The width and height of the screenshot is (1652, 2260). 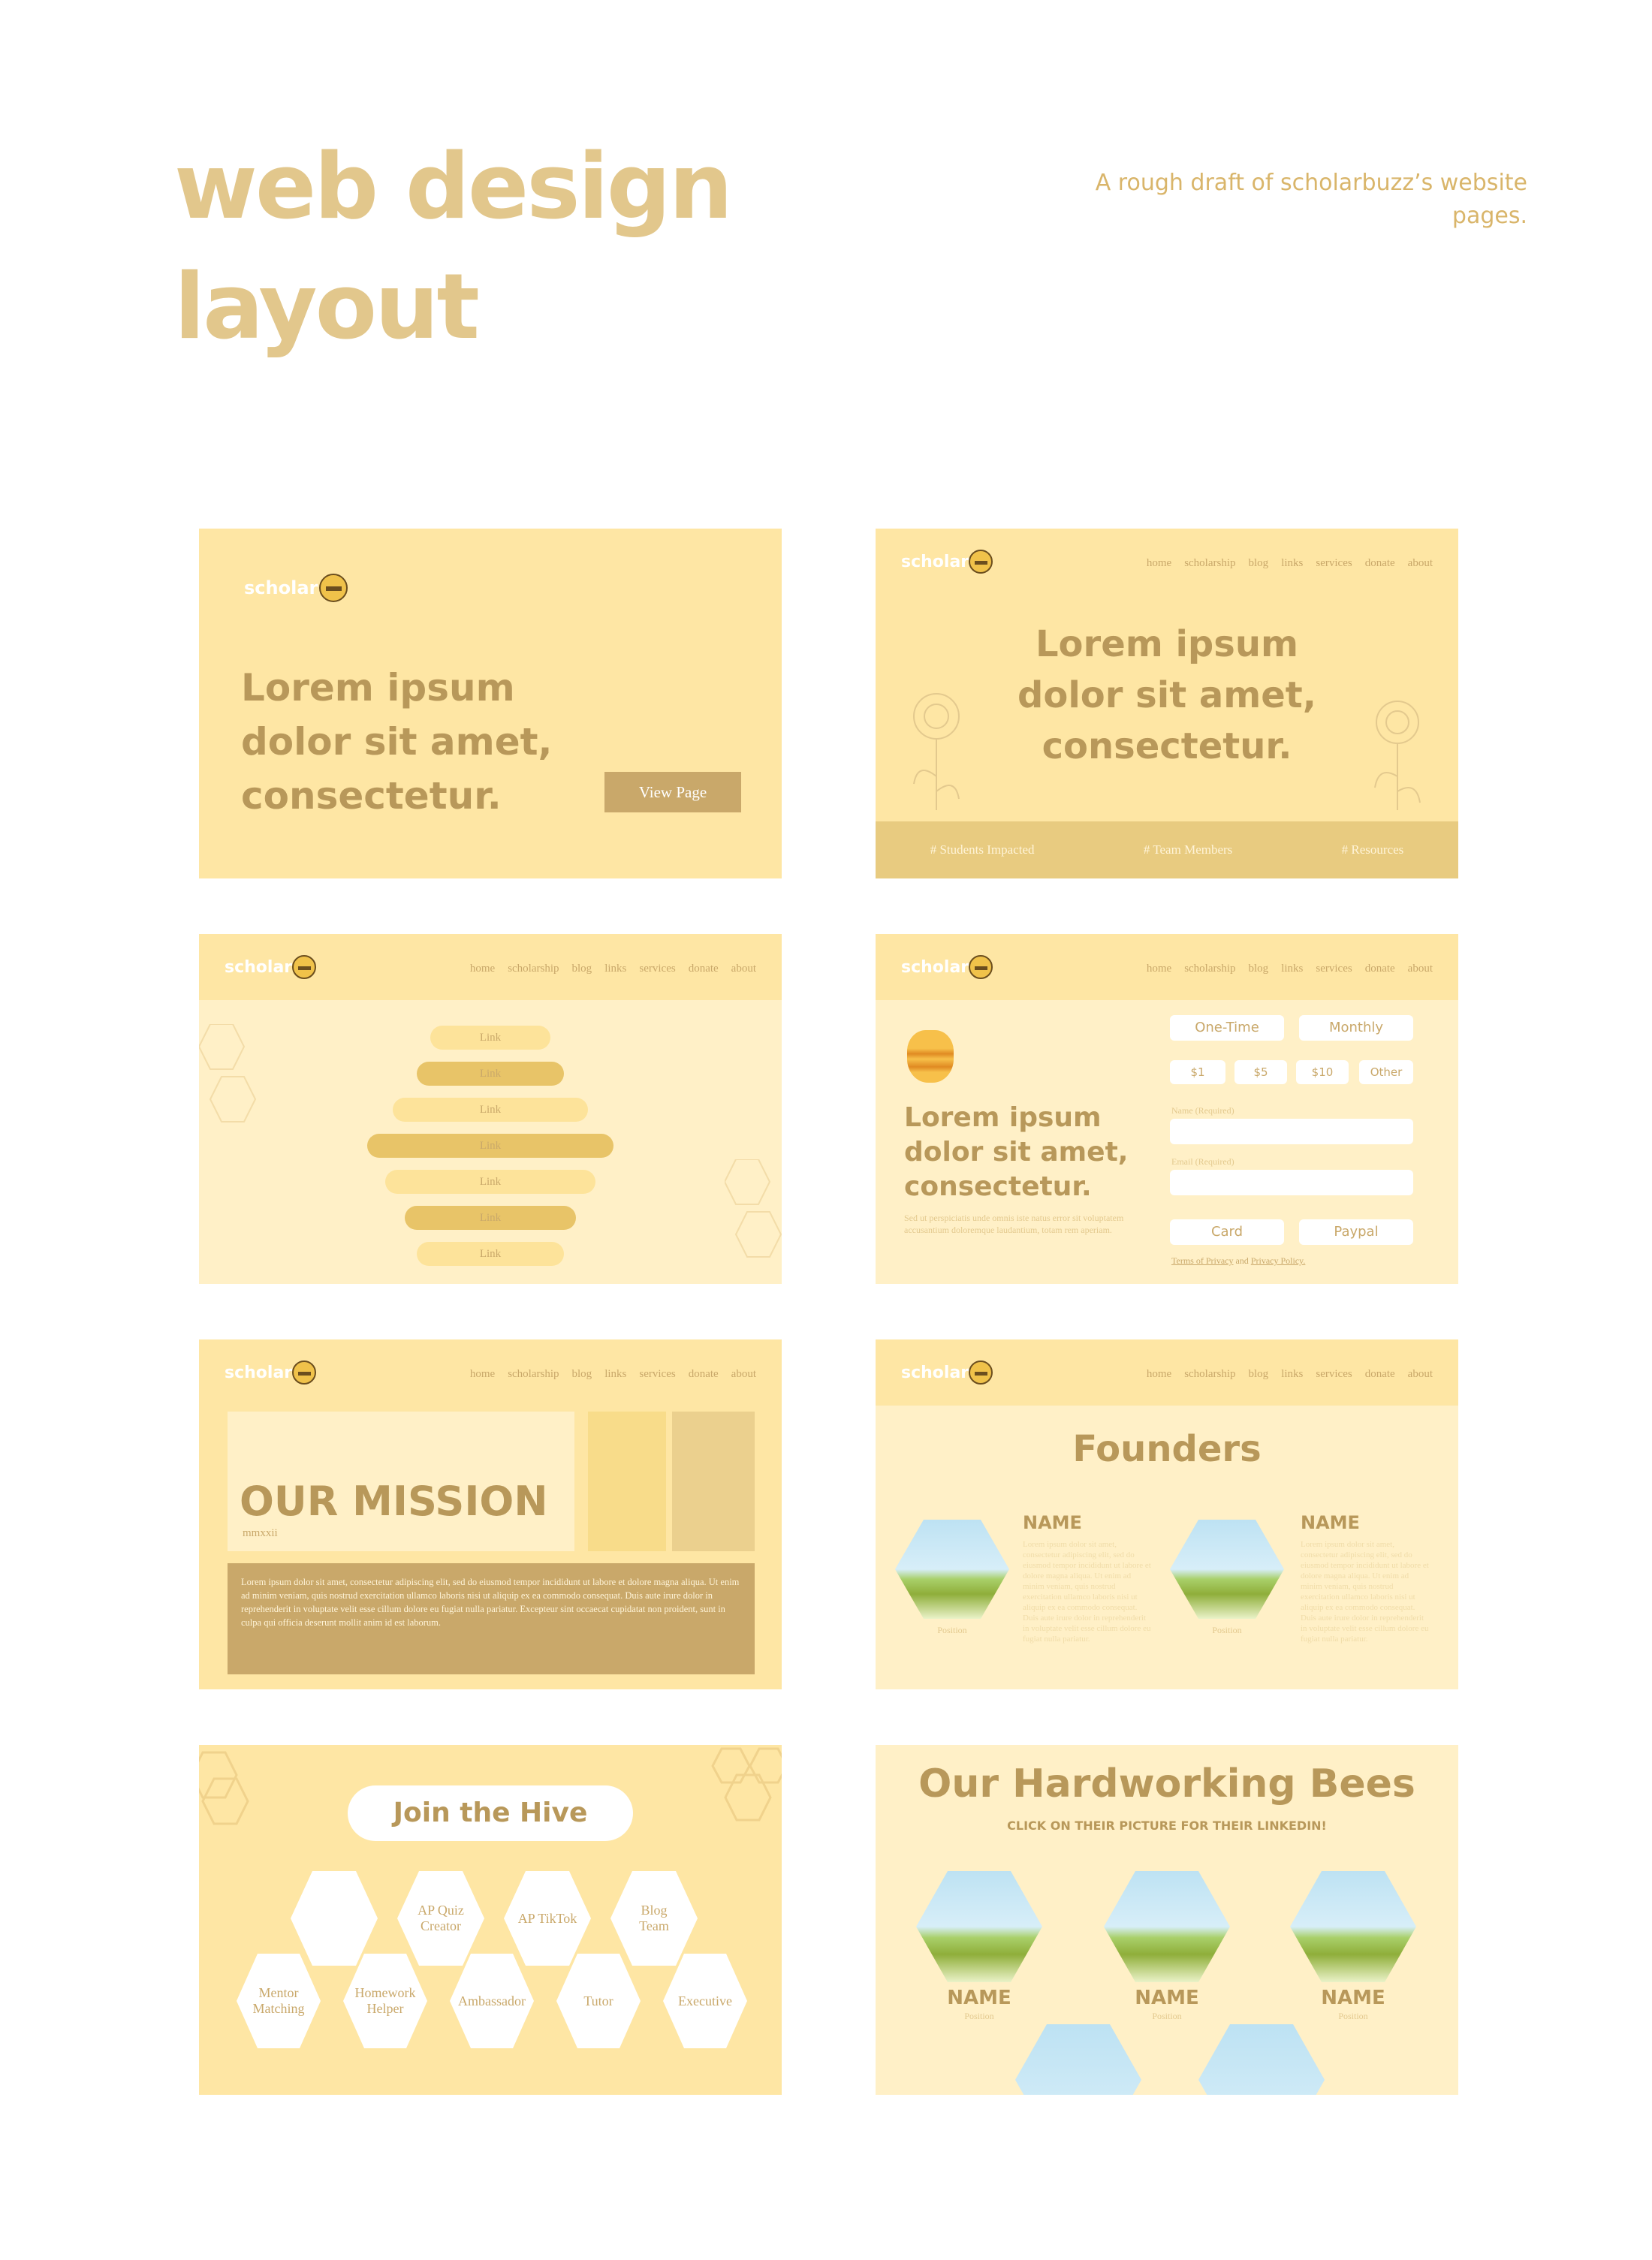 I want to click on privacy-link: Privacy Policy., so click(x=1278, y=1260).